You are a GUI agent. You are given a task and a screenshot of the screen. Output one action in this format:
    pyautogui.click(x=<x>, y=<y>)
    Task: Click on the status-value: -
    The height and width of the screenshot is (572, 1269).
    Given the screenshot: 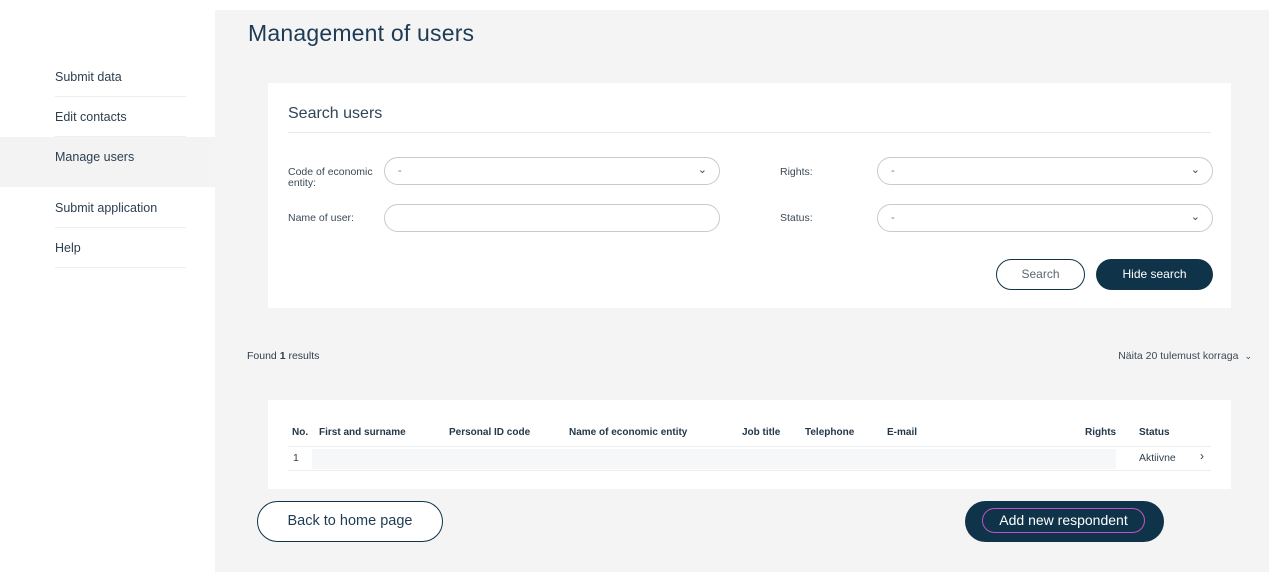 What is the action you would take?
    pyautogui.click(x=893, y=218)
    